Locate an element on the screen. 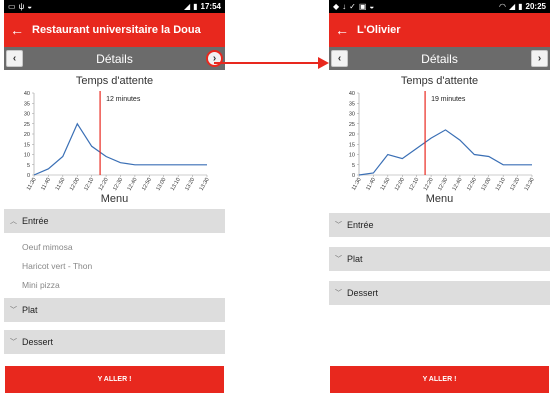 The height and width of the screenshot is (400, 550). status-bar: ◆ ↓ ✓ ▣ ◒ ◠ ◢ ▮ 20:25 is located at coordinates (439, 6).